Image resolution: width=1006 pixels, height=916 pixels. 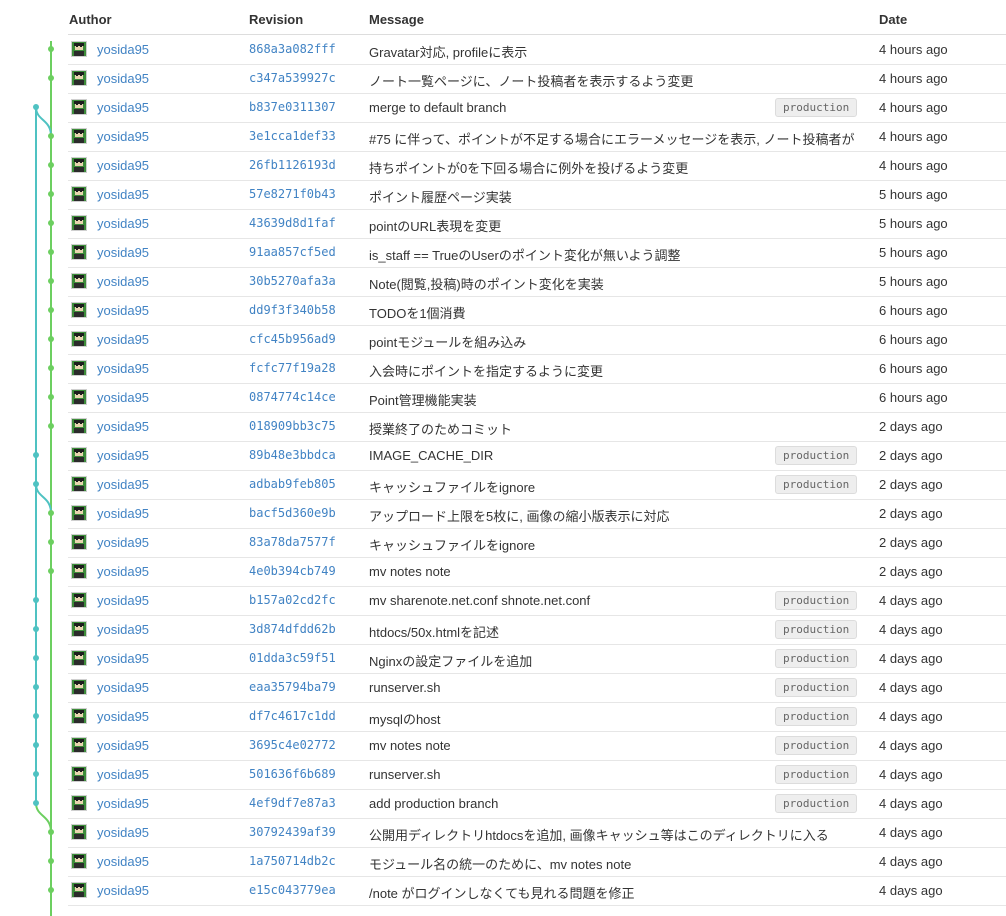 I want to click on revision-link: 30792439af39, so click(x=292, y=832).